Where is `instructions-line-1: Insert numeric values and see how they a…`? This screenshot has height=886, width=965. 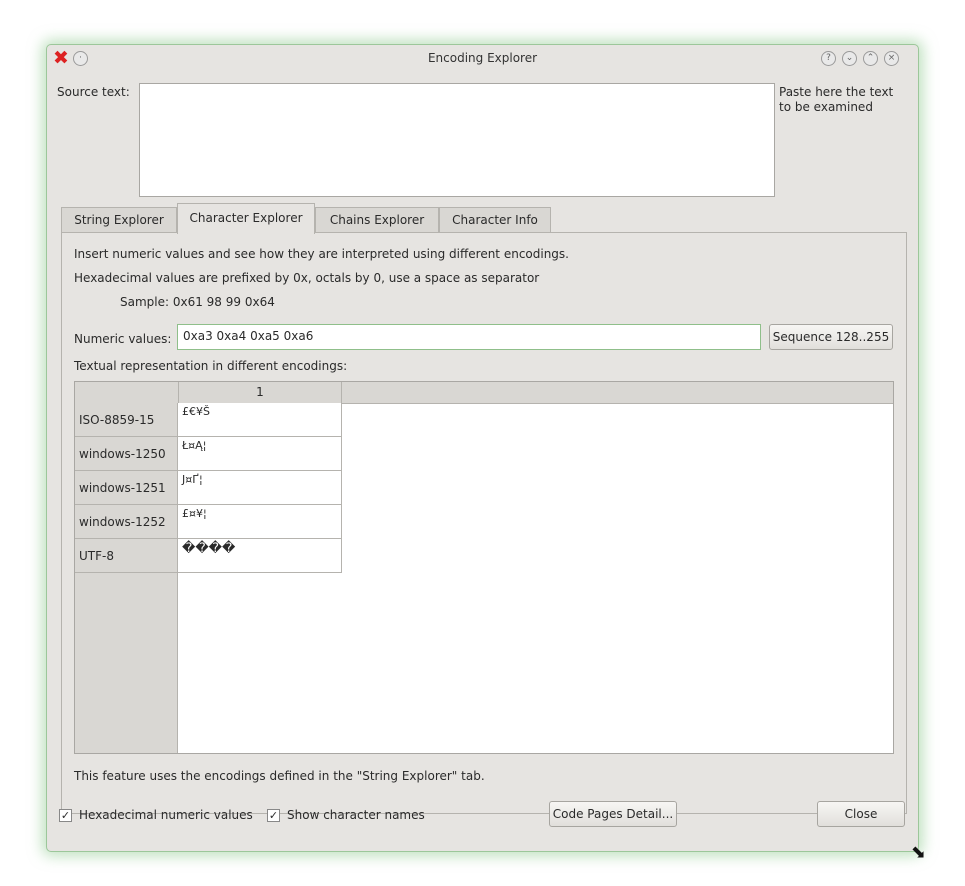
instructions-line-1: Insert numeric values and see how they a… is located at coordinates (321, 254).